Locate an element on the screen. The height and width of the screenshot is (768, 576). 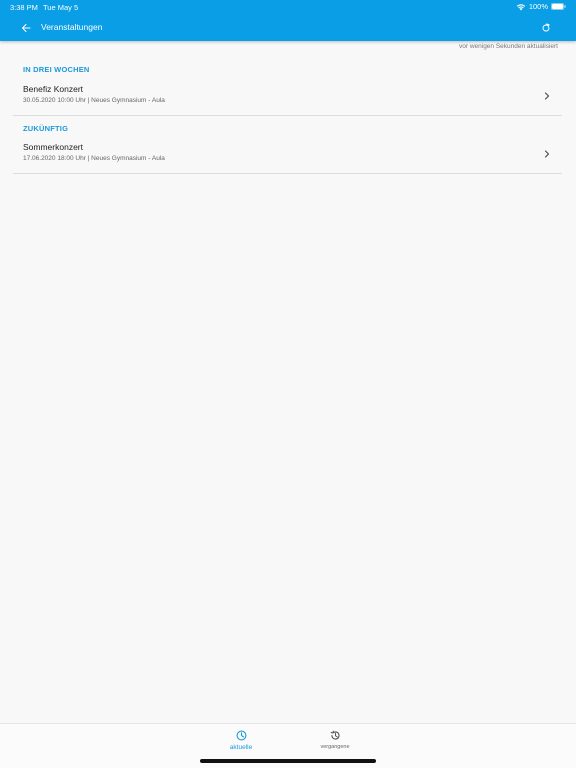
tab-aktuelle: aktuelle is located at coordinates (241, 743).